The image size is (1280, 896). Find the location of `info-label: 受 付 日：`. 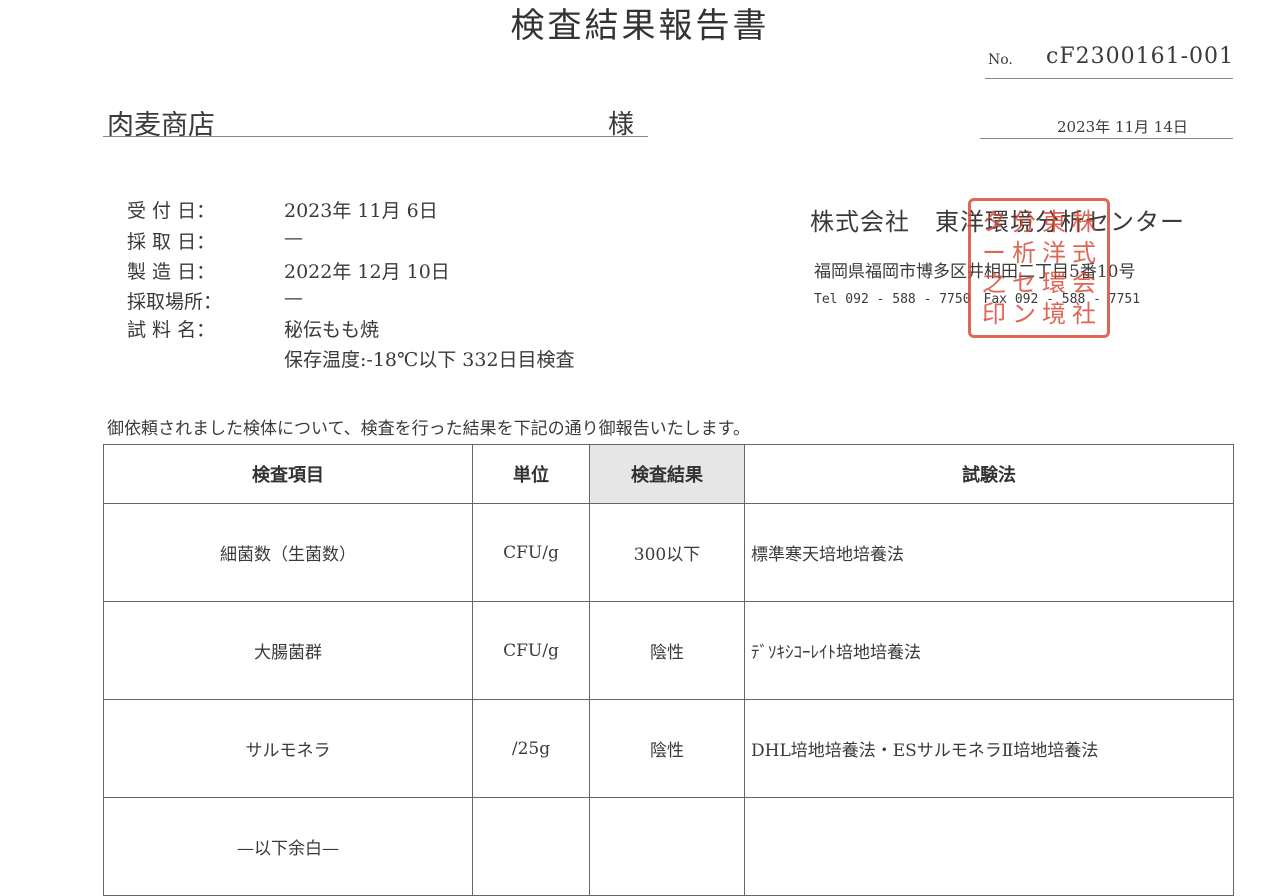

info-label: 受 付 日： is located at coordinates (171, 211).